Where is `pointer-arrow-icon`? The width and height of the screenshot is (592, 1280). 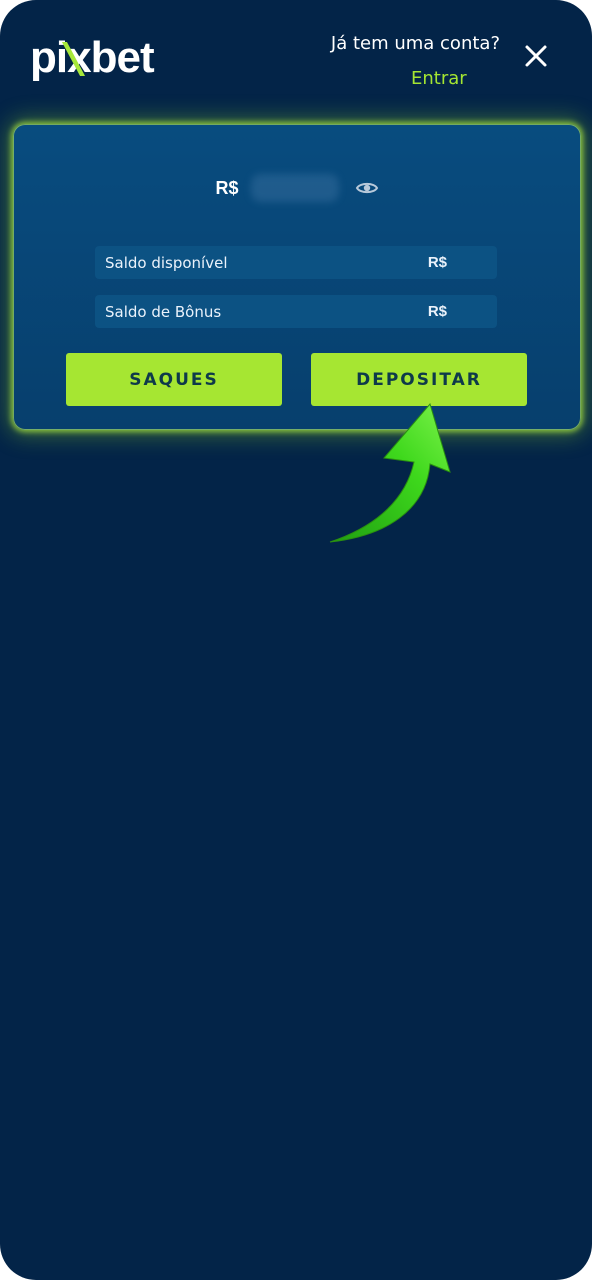
pointer-arrow-icon is located at coordinates (390, 472).